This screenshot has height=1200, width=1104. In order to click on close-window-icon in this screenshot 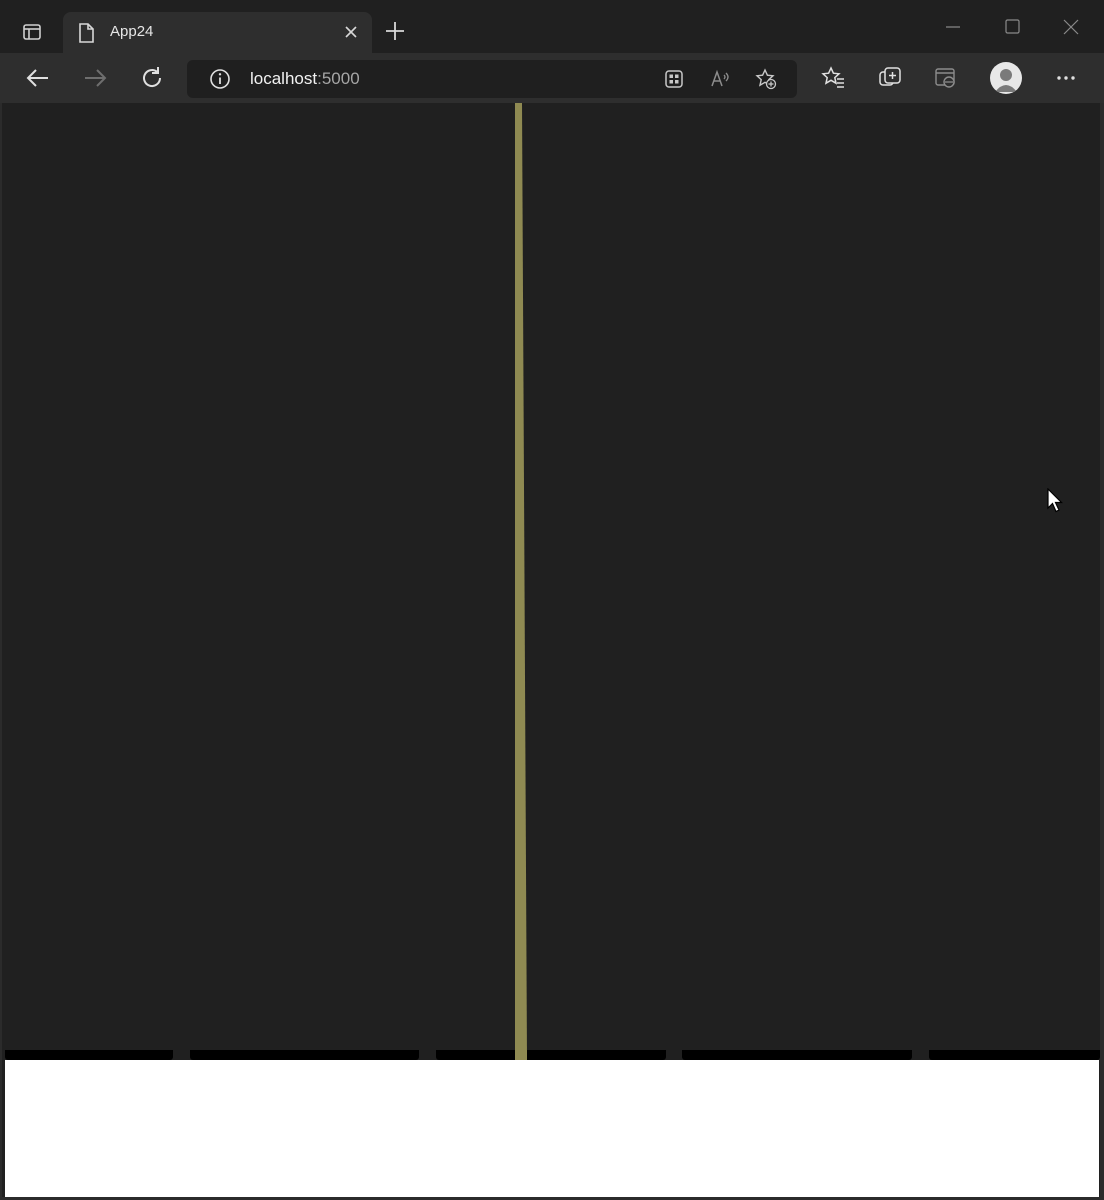, I will do `click(1071, 27)`.